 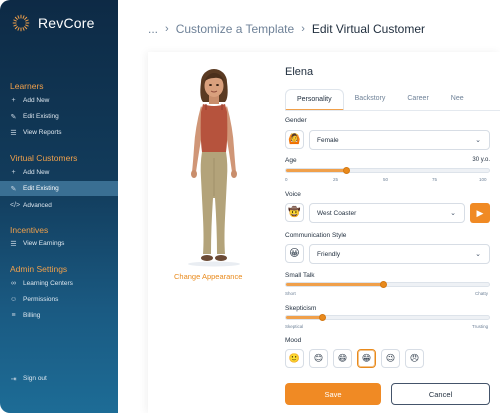 What do you see at coordinates (414, 358) in the screenshot?
I see `mood-option: 😠` at bounding box center [414, 358].